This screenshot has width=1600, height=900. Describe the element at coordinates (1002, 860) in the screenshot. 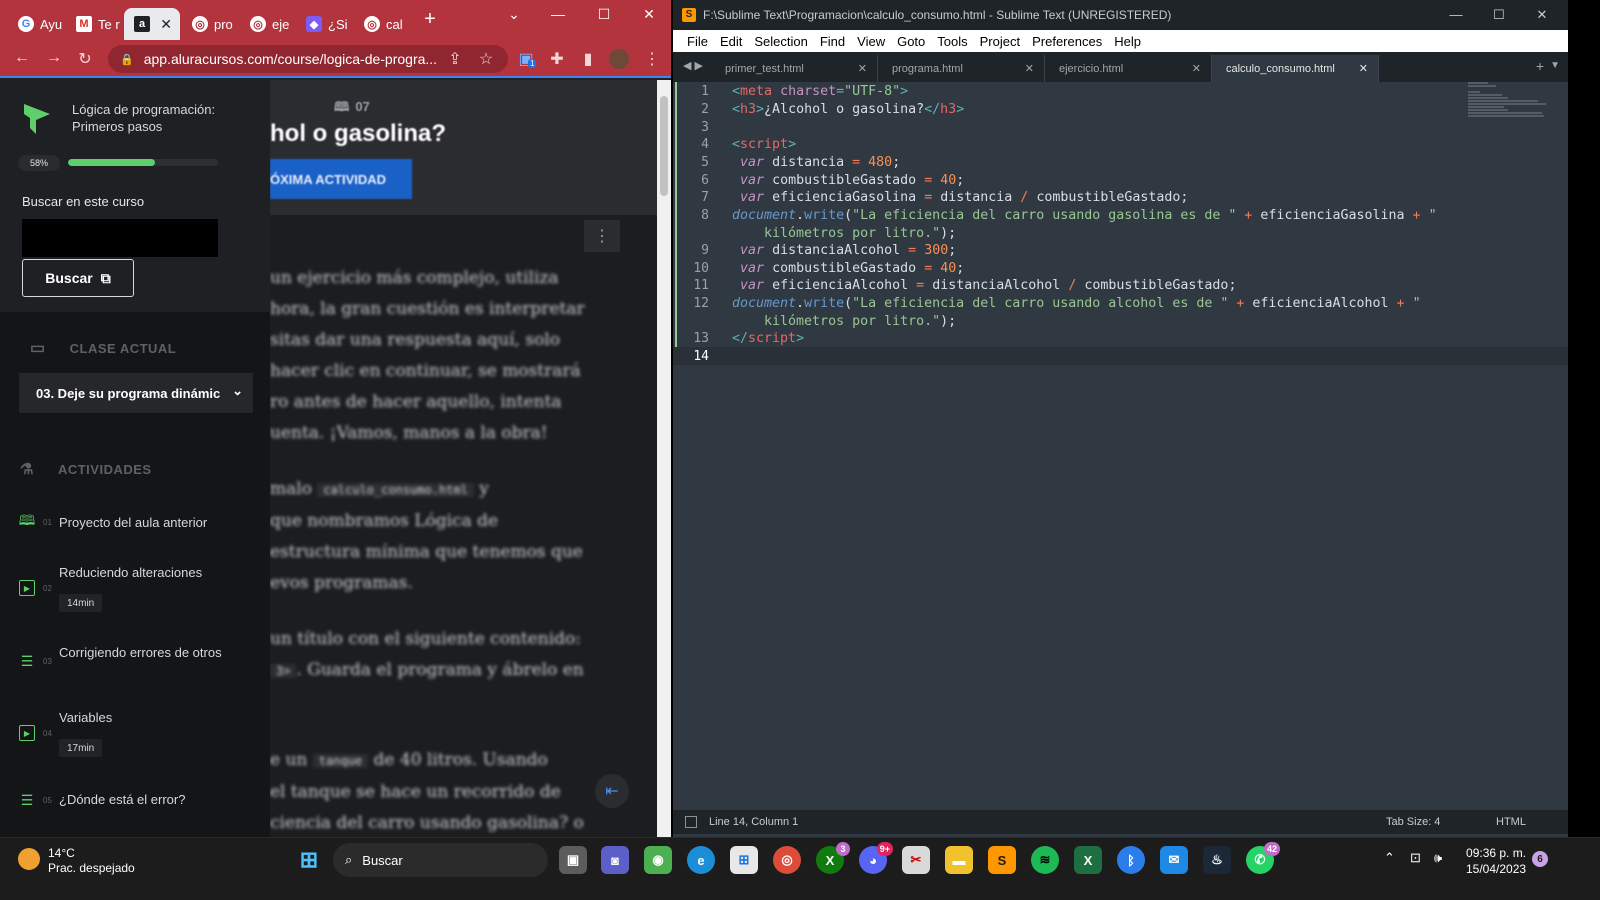

I see `sublime-text-icon: S` at that location.